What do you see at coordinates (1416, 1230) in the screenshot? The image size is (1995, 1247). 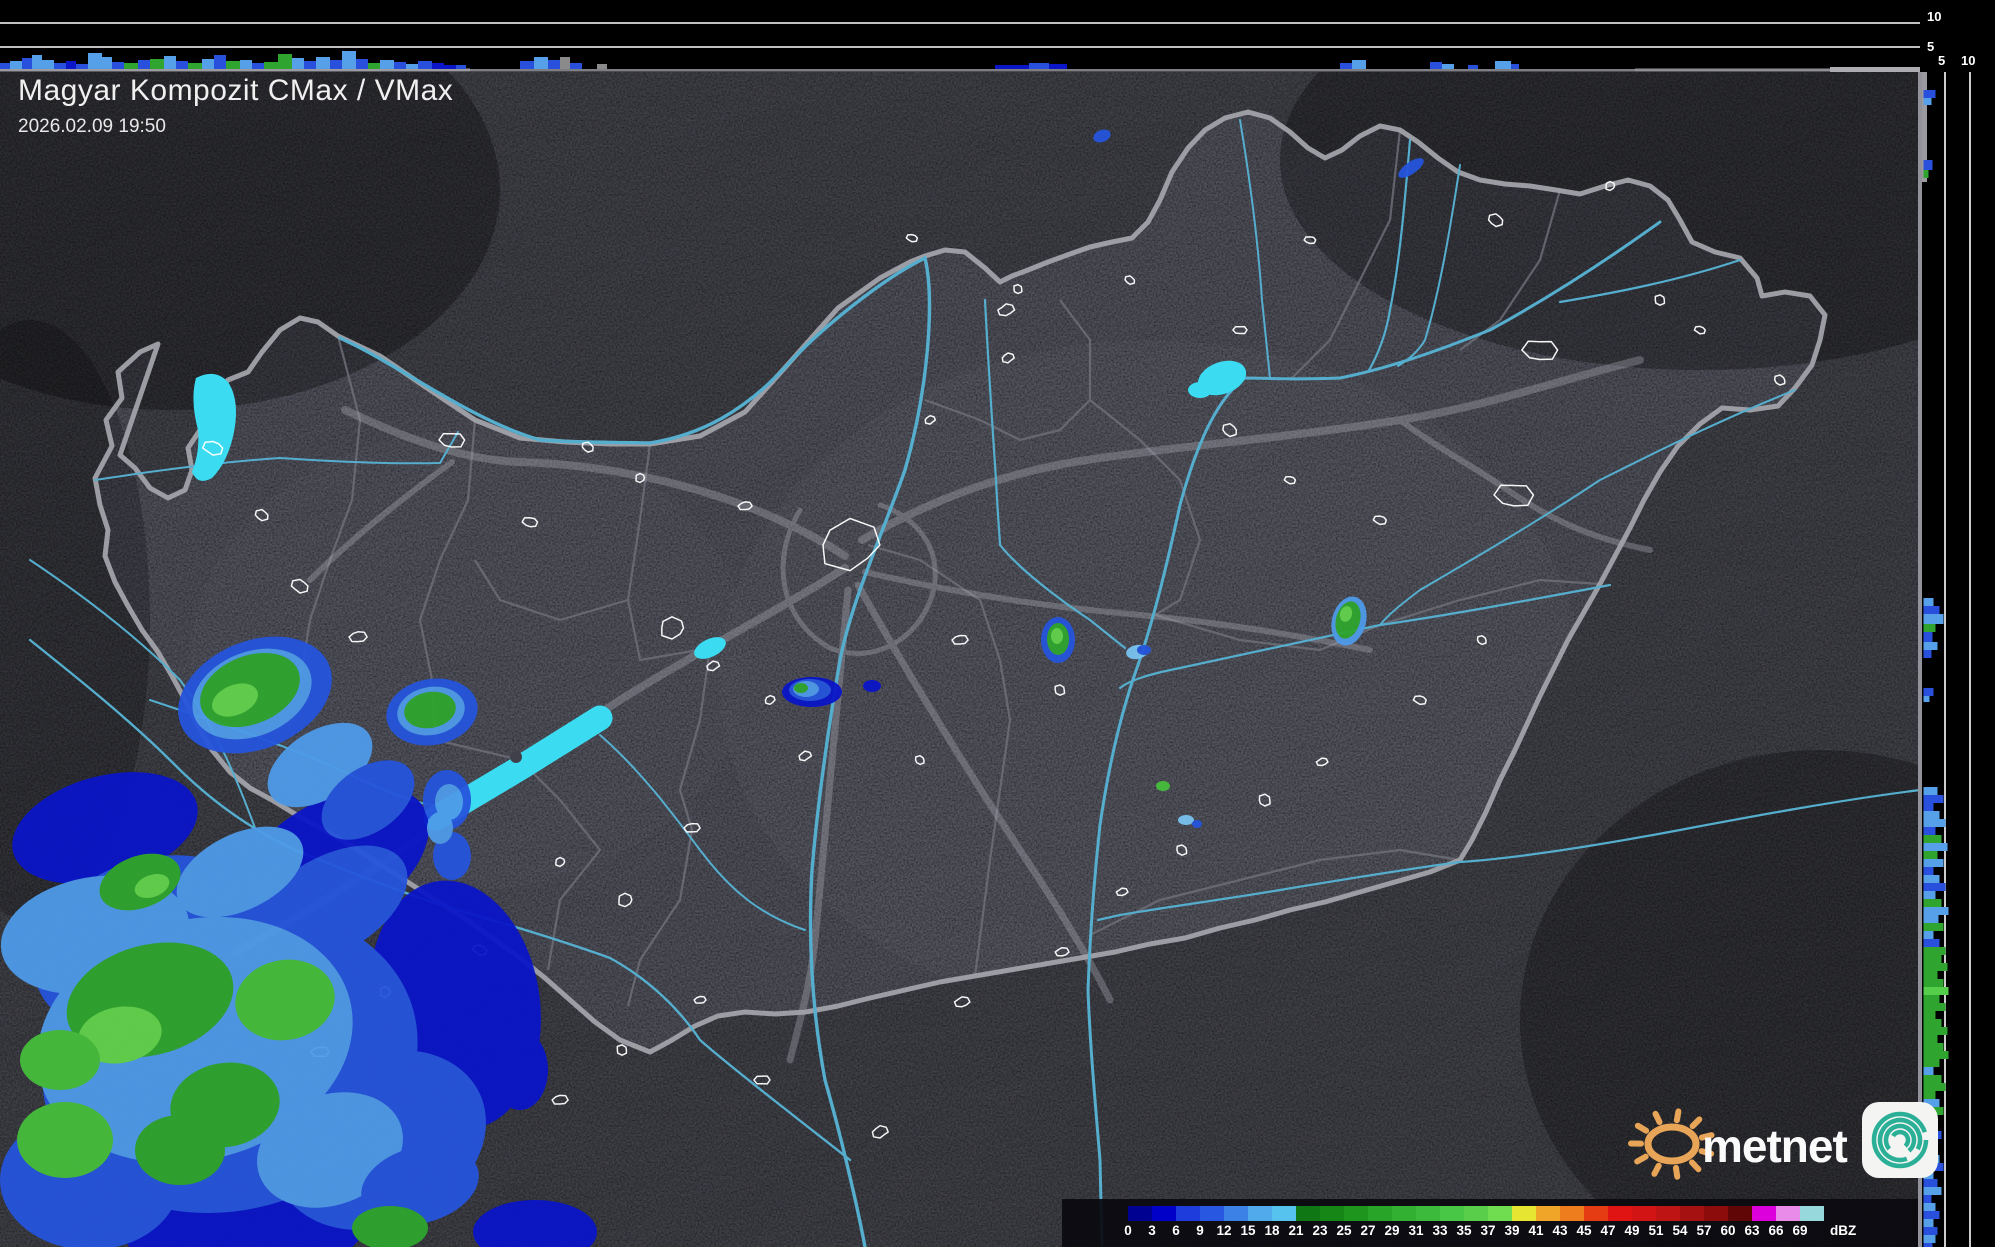 I see `dbz-tick-label: 31` at bounding box center [1416, 1230].